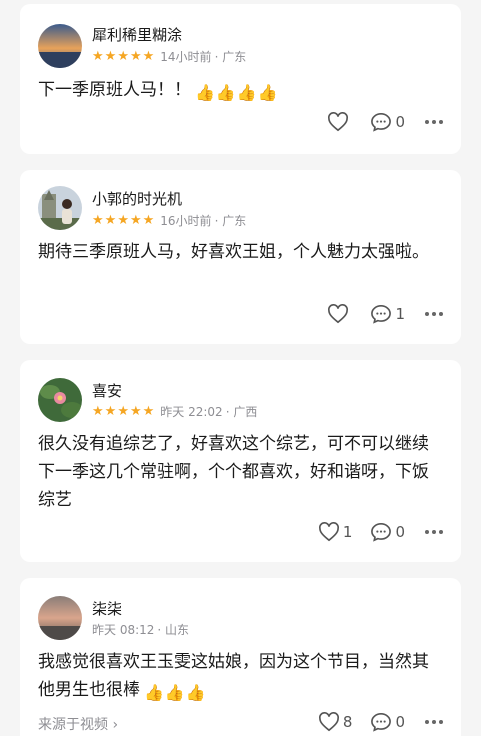 This screenshot has width=481, height=736. I want to click on thumbs-emoji-group: 👍 👍 👍 👍, so click(237, 93).